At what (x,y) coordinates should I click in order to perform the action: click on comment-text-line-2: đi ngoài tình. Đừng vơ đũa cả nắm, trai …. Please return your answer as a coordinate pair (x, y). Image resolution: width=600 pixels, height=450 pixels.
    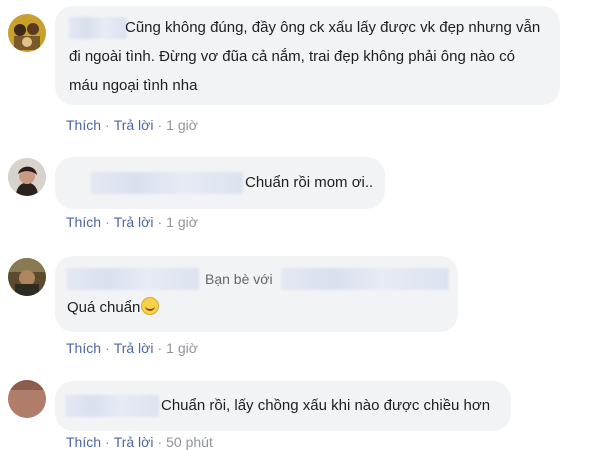
    Looking at the image, I should click on (292, 56).